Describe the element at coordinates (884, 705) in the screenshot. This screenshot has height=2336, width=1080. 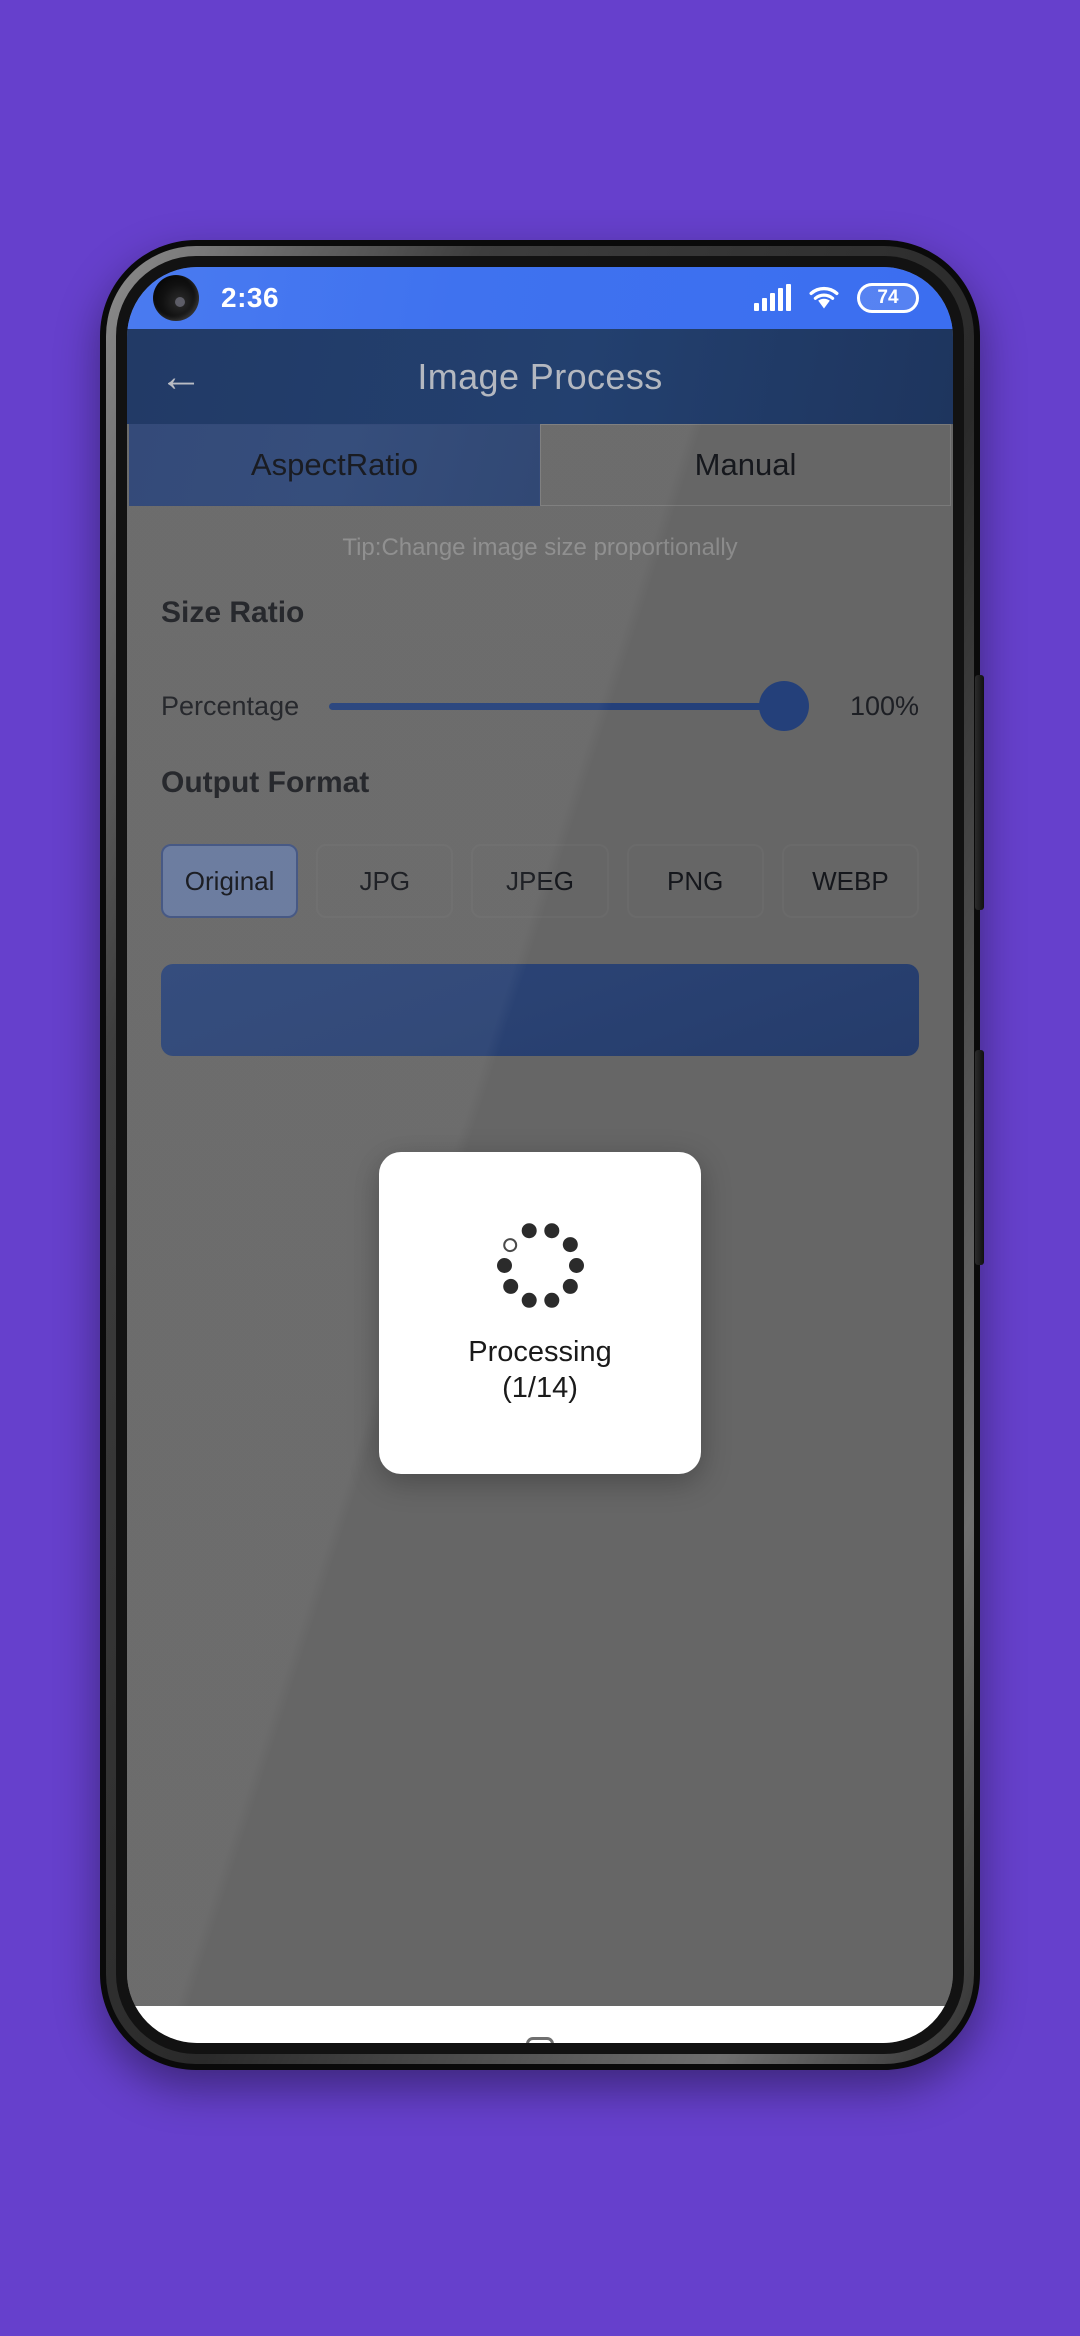
I see `percentage-value: 100%` at that location.